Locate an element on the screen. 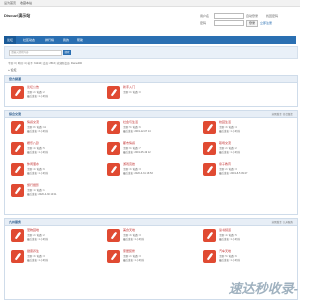 This screenshot has width=320, height=300. forum-item: 论坛公告 主题: 2 / 帖数: 2 最后发表: 1 小时前 is located at coordinates (55, 93).